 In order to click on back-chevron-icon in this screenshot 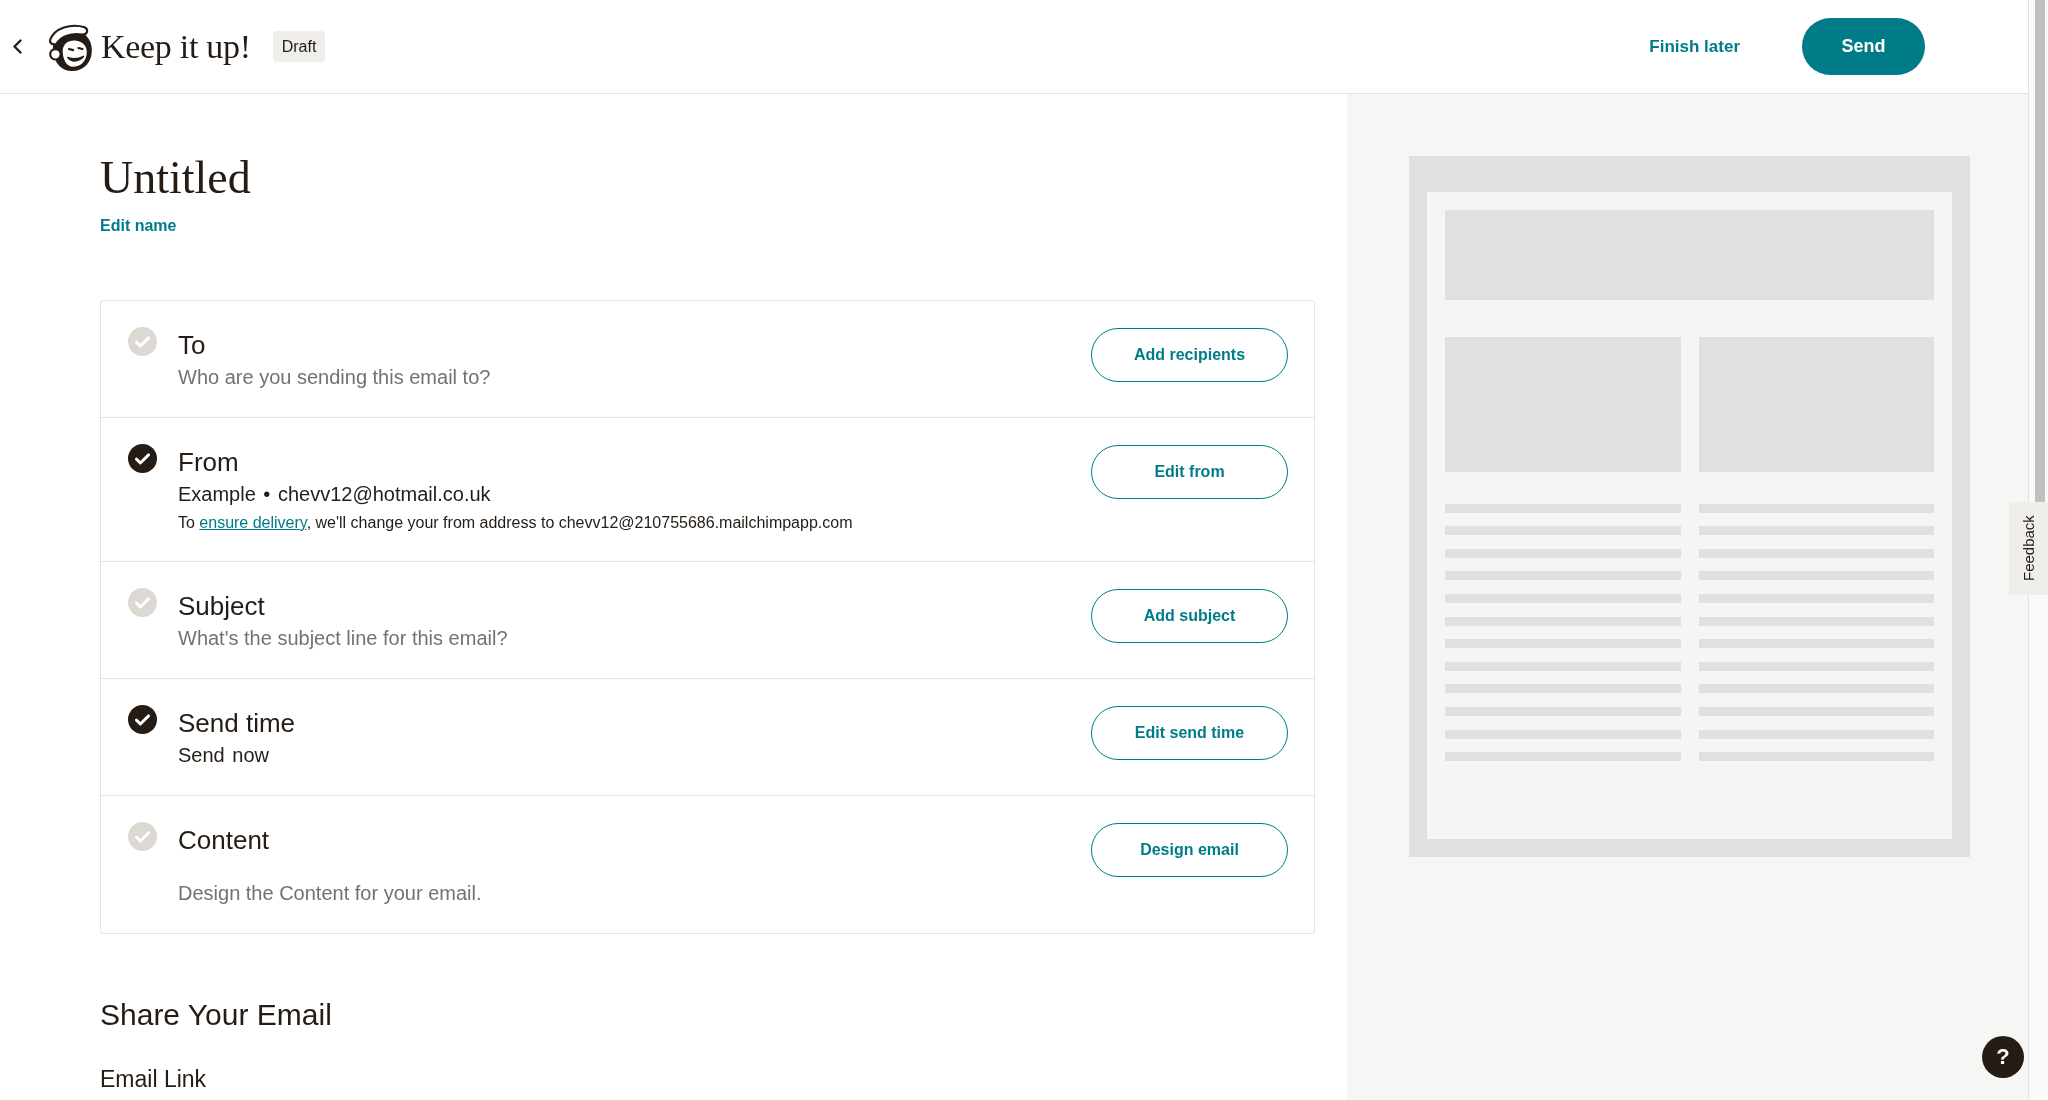, I will do `click(17, 46)`.